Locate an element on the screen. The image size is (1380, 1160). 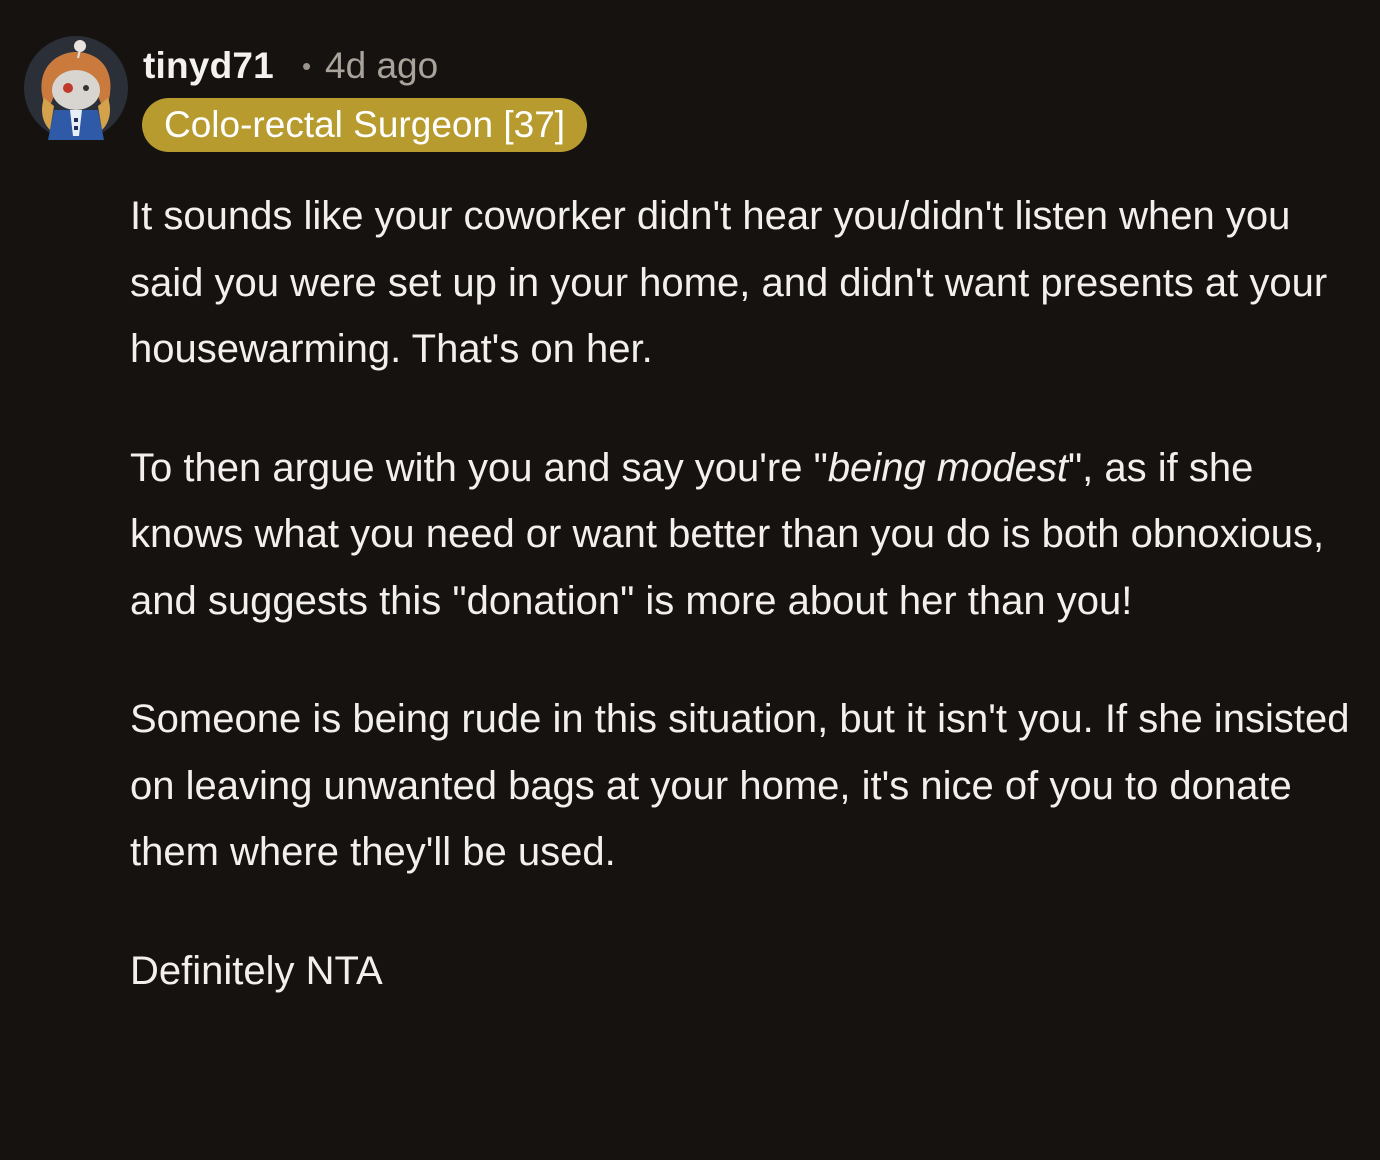
comment-paragraph: Definitely NTA is located at coordinates (256, 970).